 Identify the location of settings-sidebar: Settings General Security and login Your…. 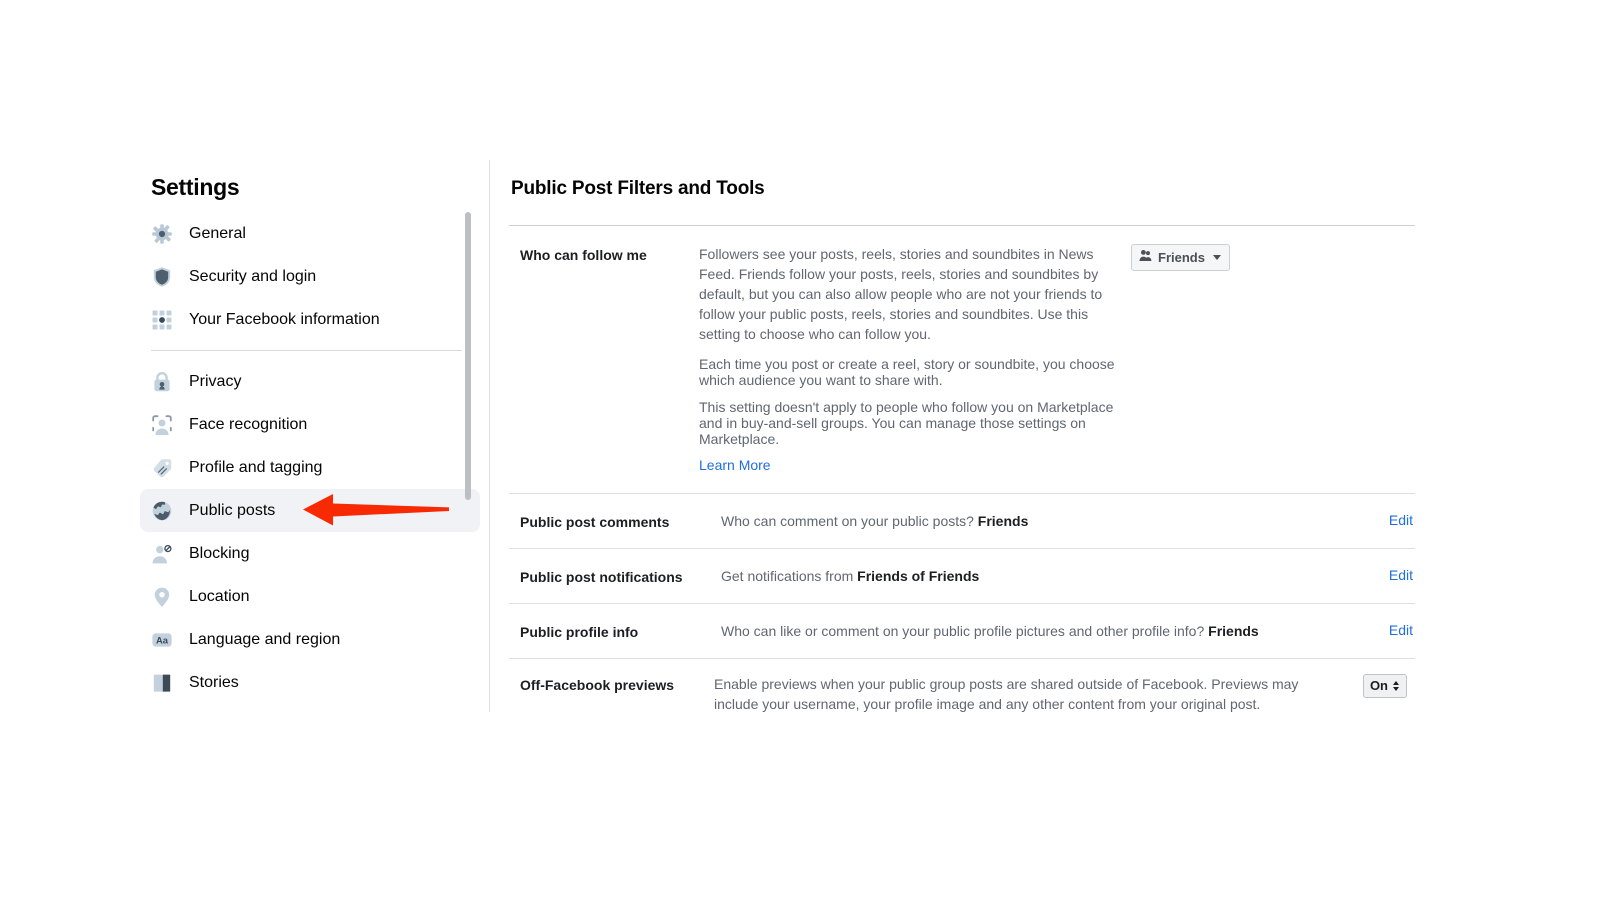
(315, 436).